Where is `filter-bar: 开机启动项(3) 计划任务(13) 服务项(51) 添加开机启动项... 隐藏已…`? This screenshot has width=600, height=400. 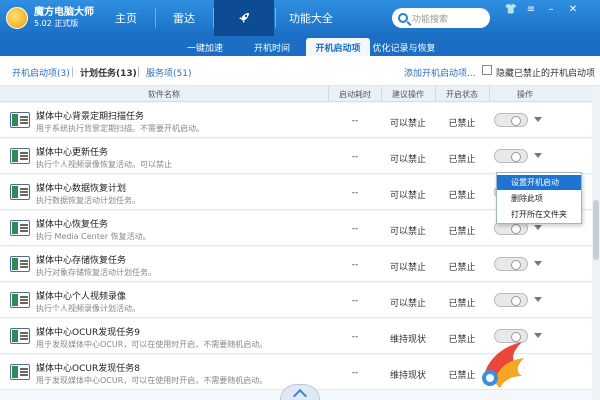
filter-bar: 开机启动项(3) 计划任务(13) 服务项(51) 添加开机启动项... 隐藏已… is located at coordinates (300, 71).